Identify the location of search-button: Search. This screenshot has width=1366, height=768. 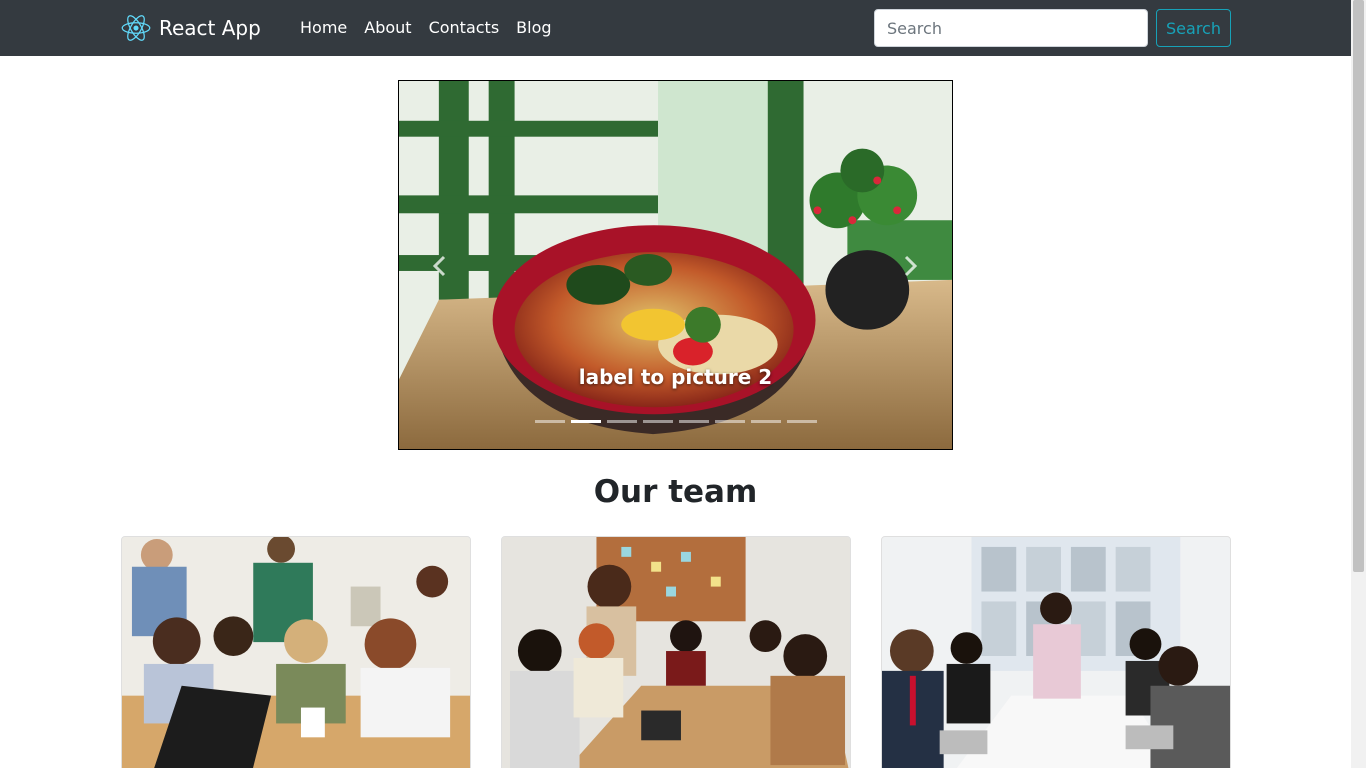
(1193, 28).